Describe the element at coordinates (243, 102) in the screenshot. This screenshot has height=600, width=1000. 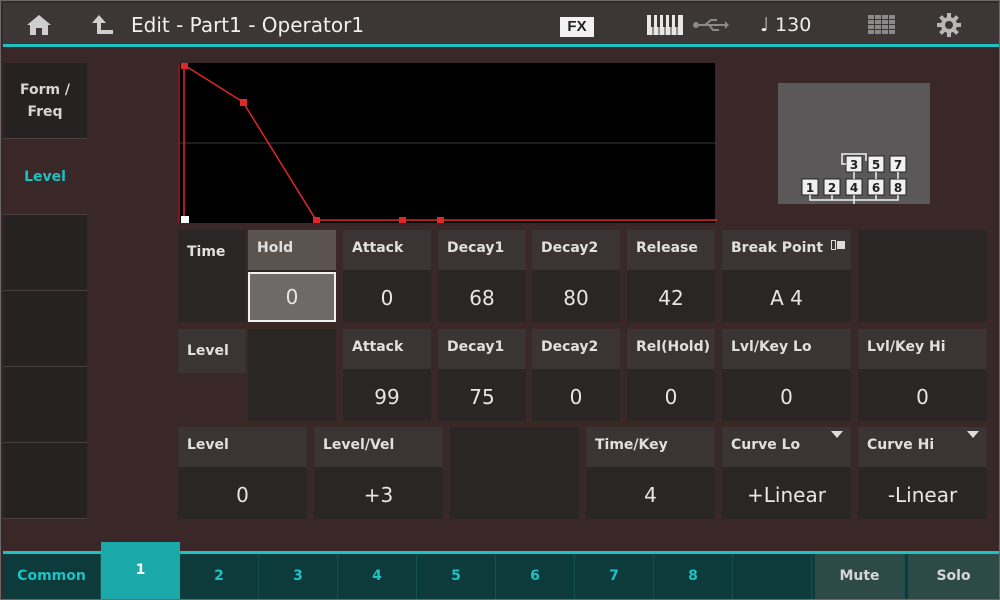
I see `envelope-point-decay1` at that location.